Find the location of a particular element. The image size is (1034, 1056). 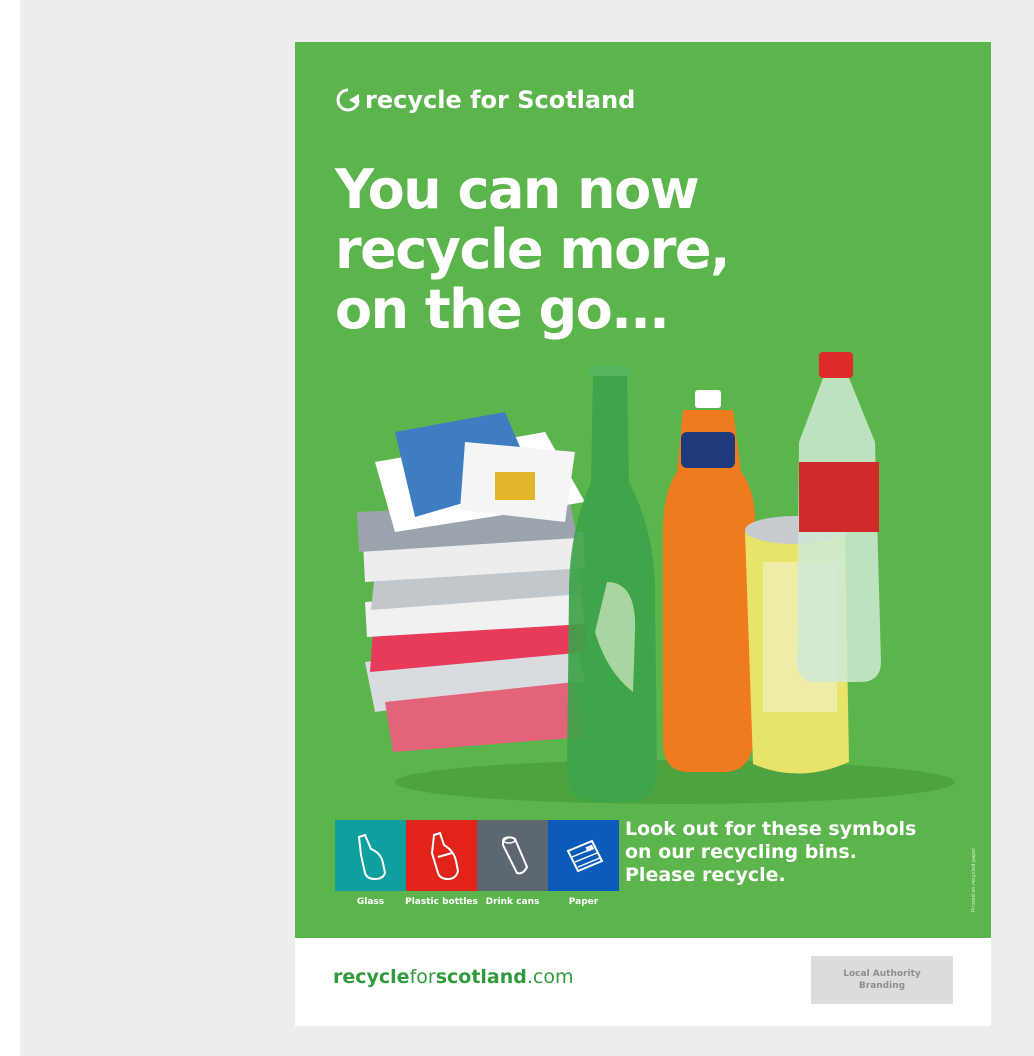

symbol-glass: Glass is located at coordinates (370, 870).